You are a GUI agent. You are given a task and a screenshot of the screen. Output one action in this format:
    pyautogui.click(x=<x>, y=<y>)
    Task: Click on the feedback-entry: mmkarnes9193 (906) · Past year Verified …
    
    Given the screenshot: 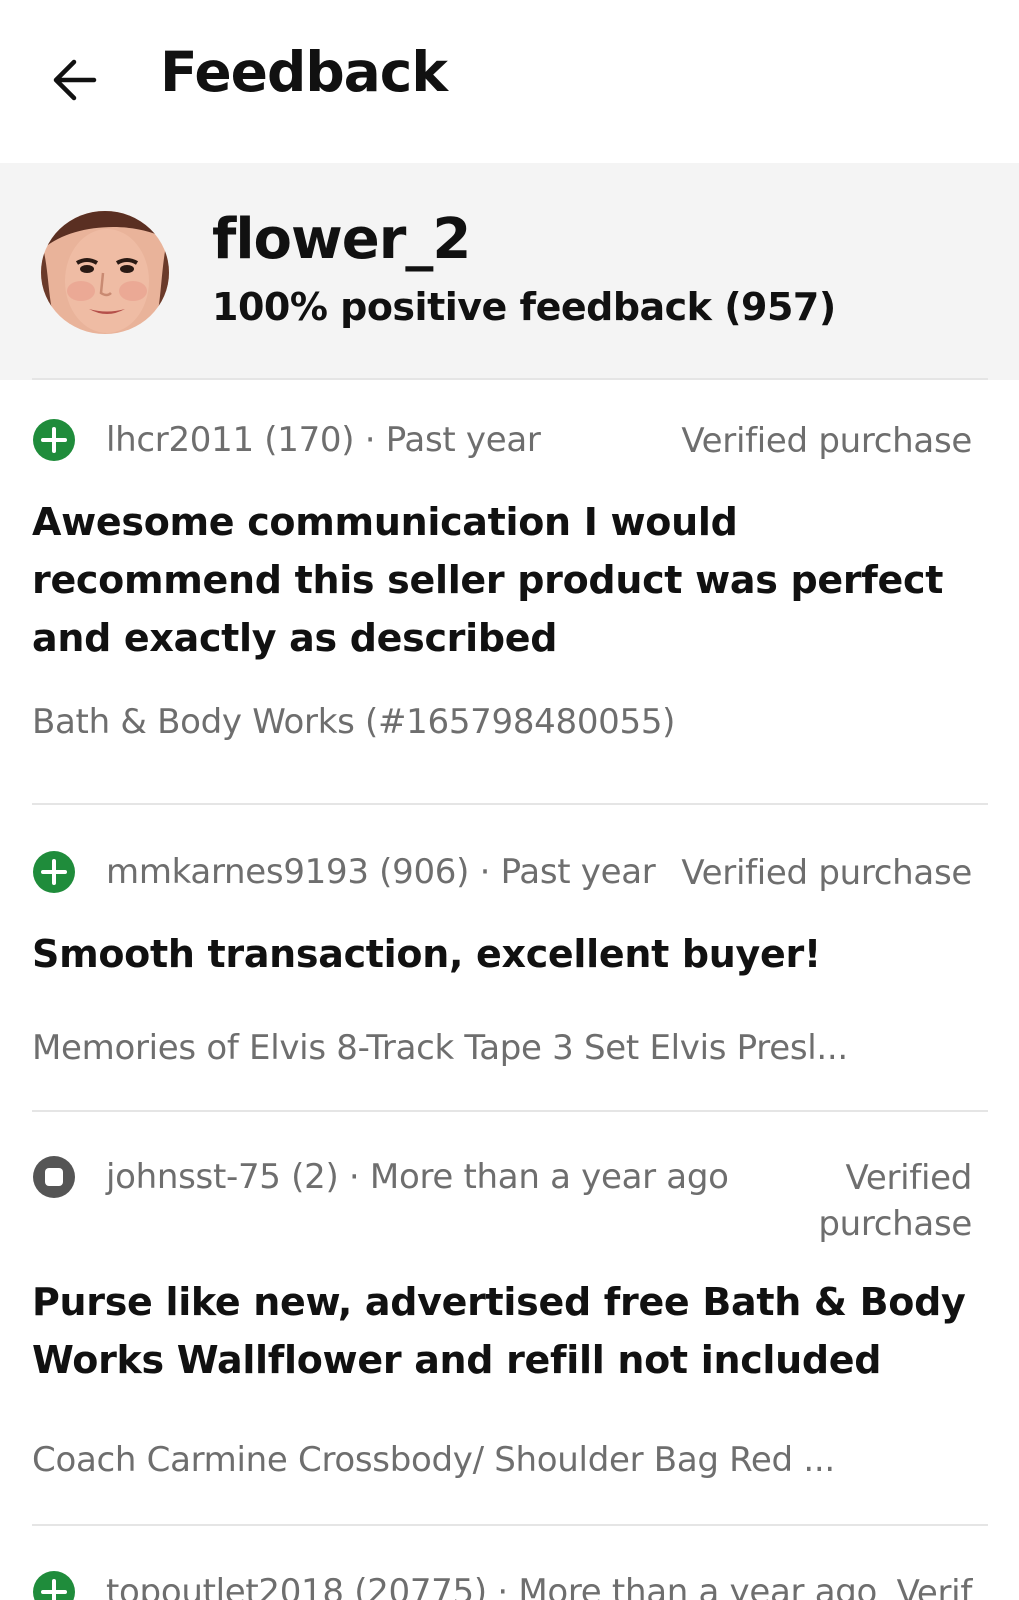 What is the action you would take?
    pyautogui.click(x=510, y=970)
    